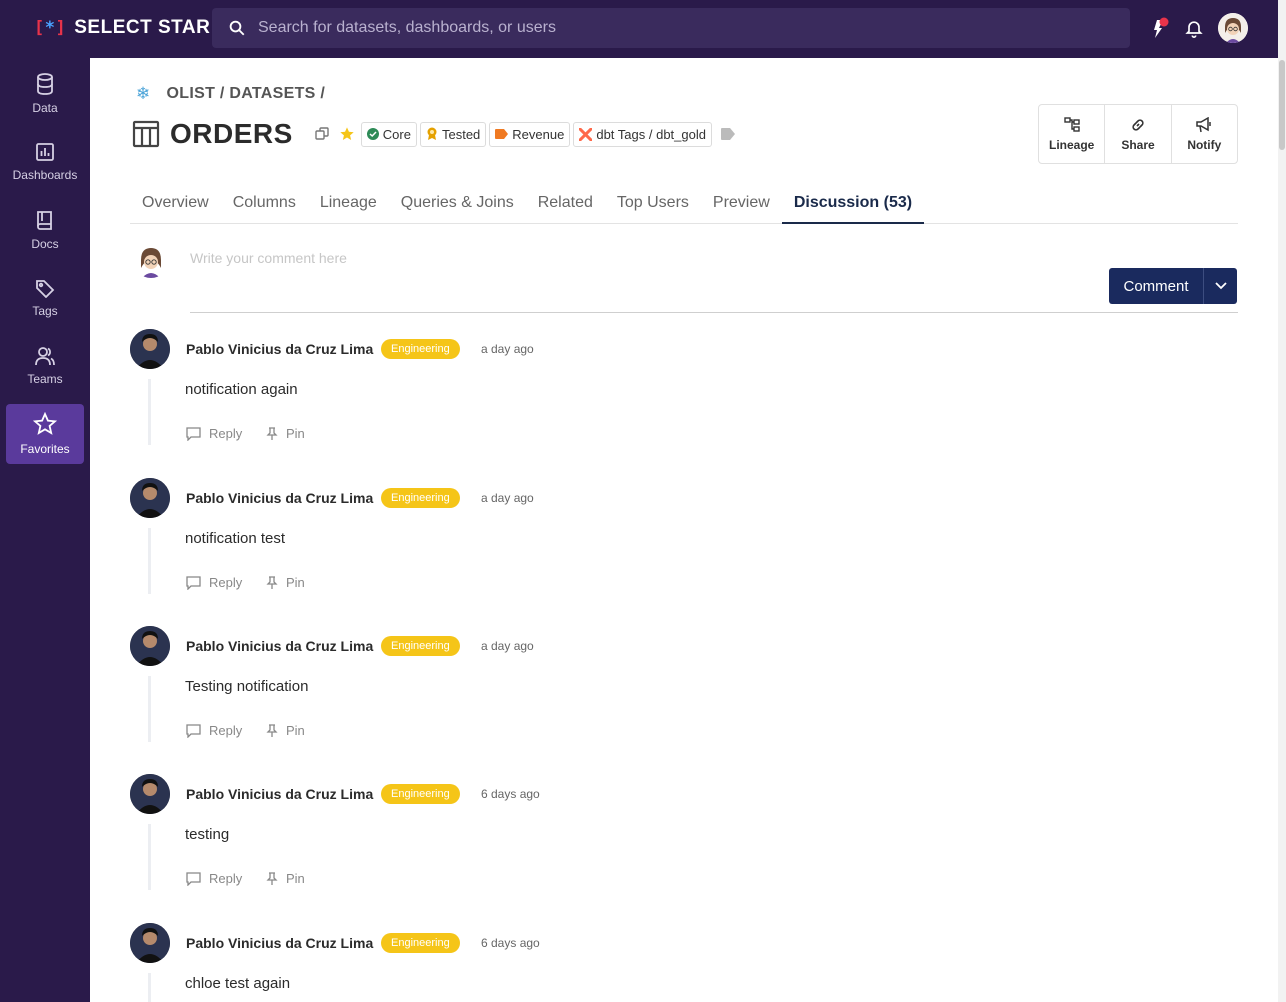 The height and width of the screenshot is (1002, 1286). I want to click on search-icon, so click(237, 28).